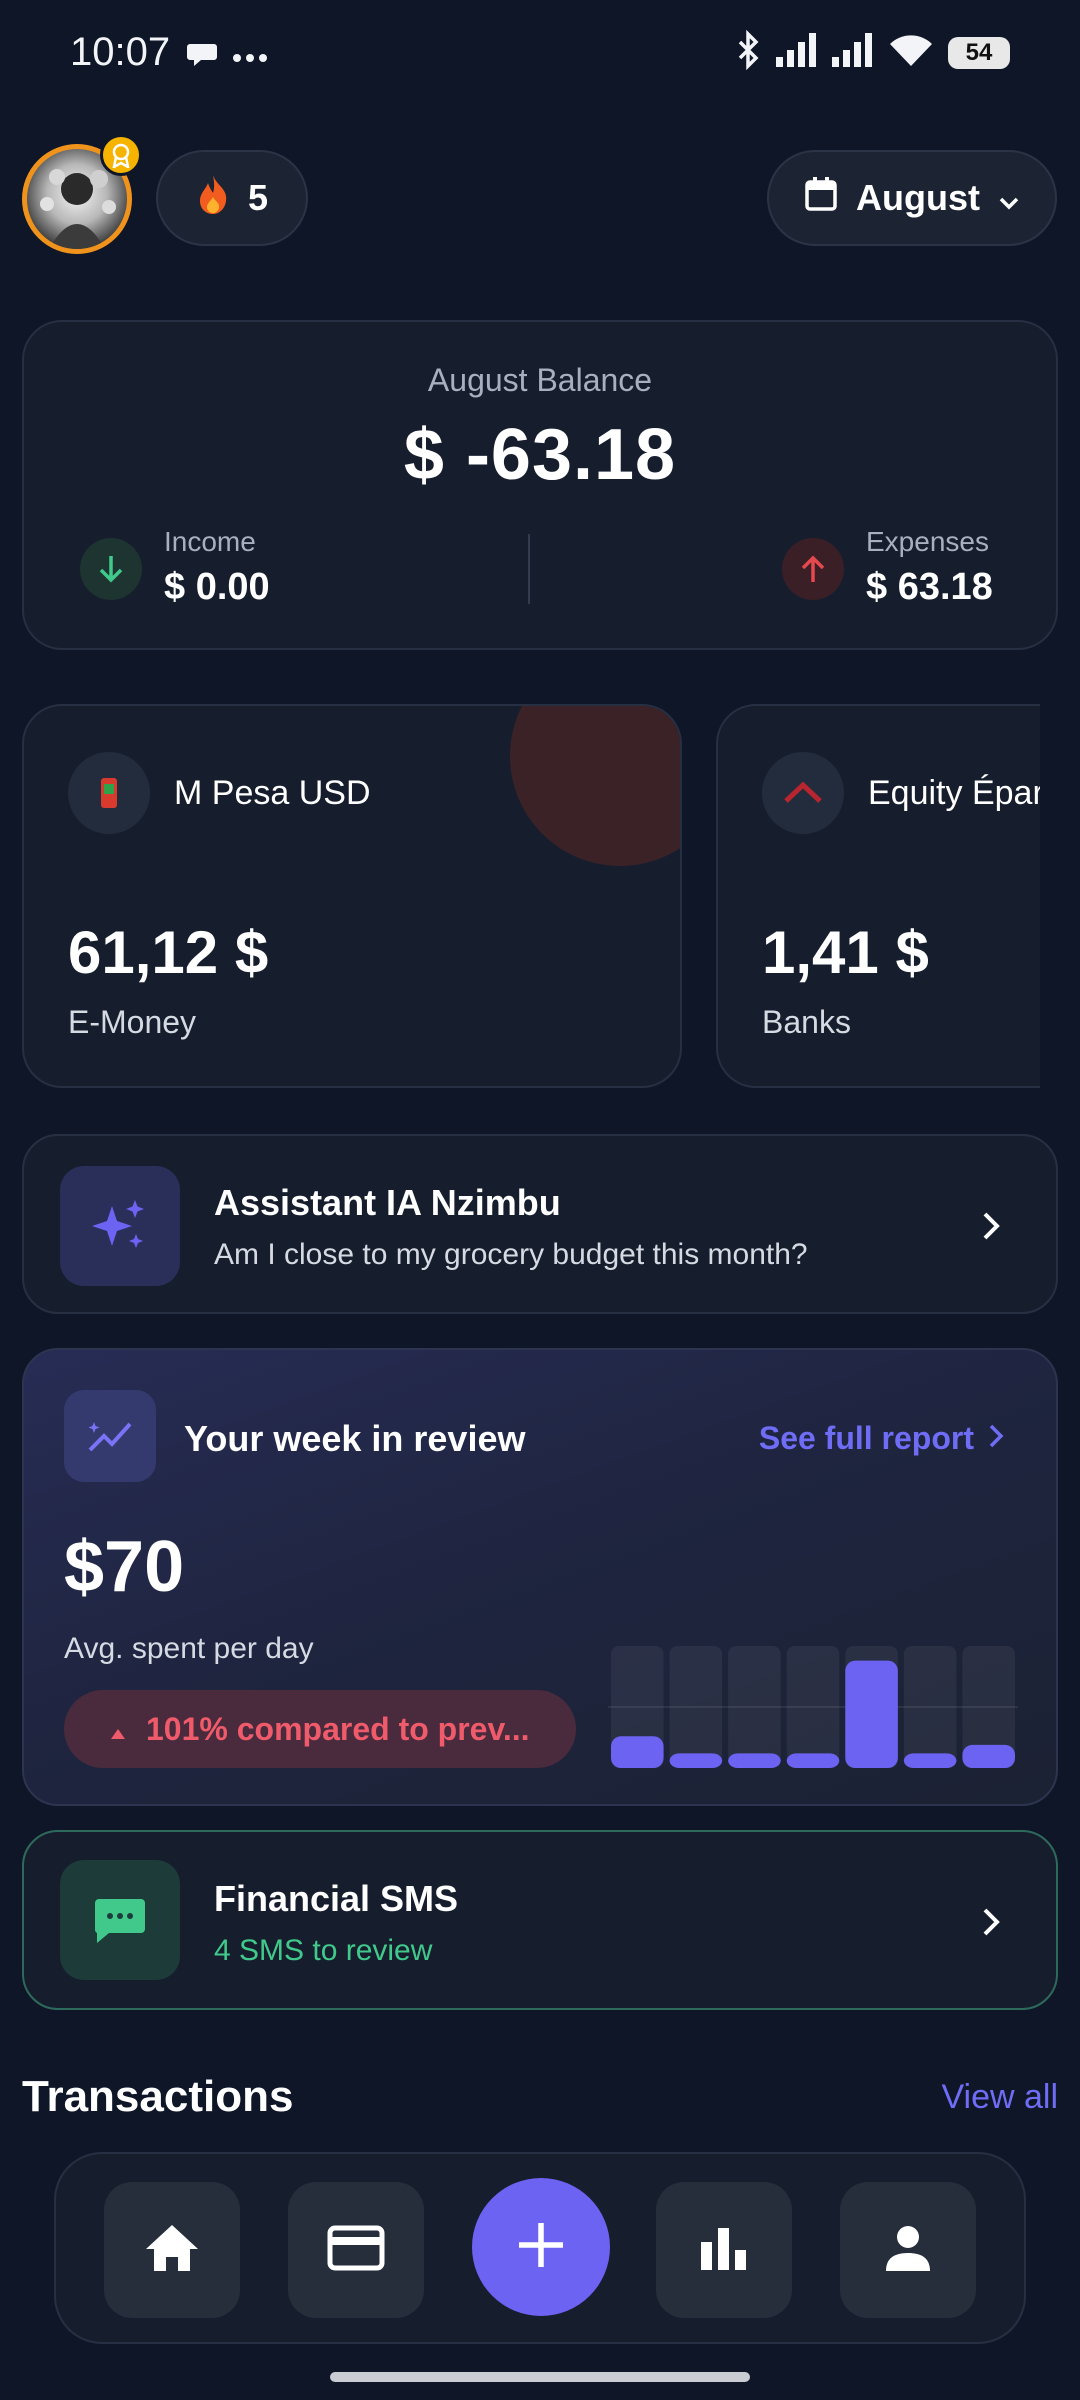  I want to click on bottom-nav, so click(540, 2248).